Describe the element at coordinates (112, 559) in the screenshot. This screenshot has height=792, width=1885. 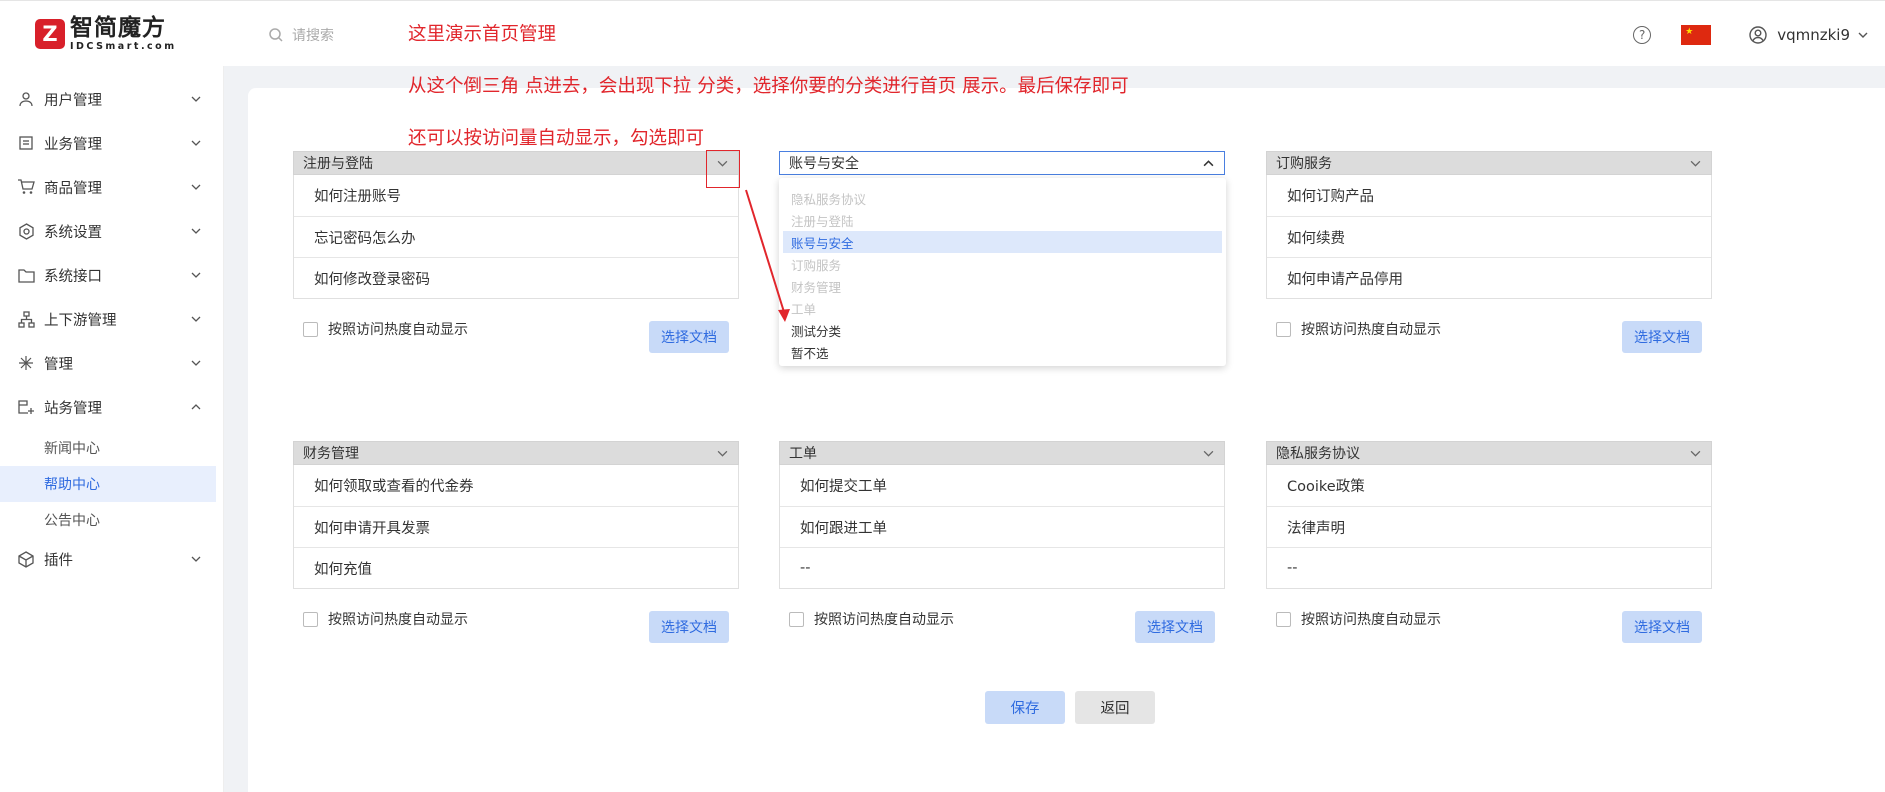
I see `sidebar-item-plugins: 插件` at that location.